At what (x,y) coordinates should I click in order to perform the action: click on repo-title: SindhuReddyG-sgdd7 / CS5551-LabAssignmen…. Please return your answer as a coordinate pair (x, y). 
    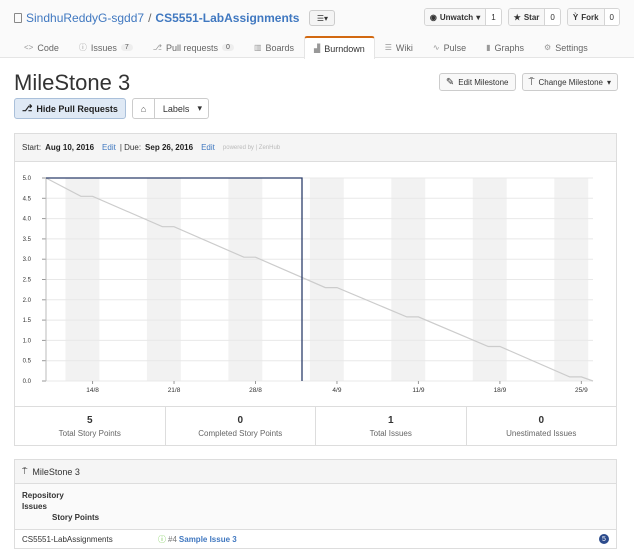
    Looking at the image, I should click on (175, 18).